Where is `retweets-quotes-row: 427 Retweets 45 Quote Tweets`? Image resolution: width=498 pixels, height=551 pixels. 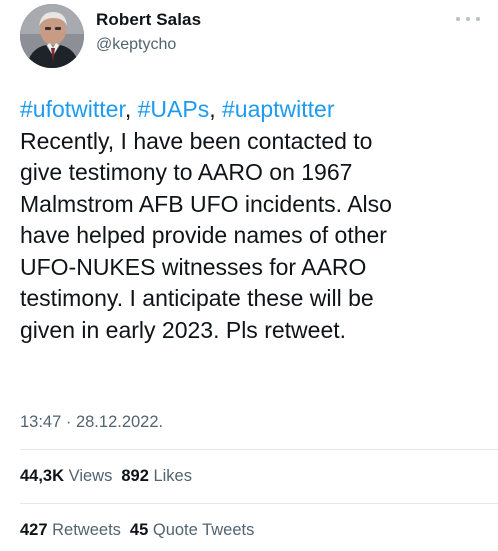
retweets-quotes-row: 427 Retweets 45 Quote Tweets is located at coordinates (137, 530).